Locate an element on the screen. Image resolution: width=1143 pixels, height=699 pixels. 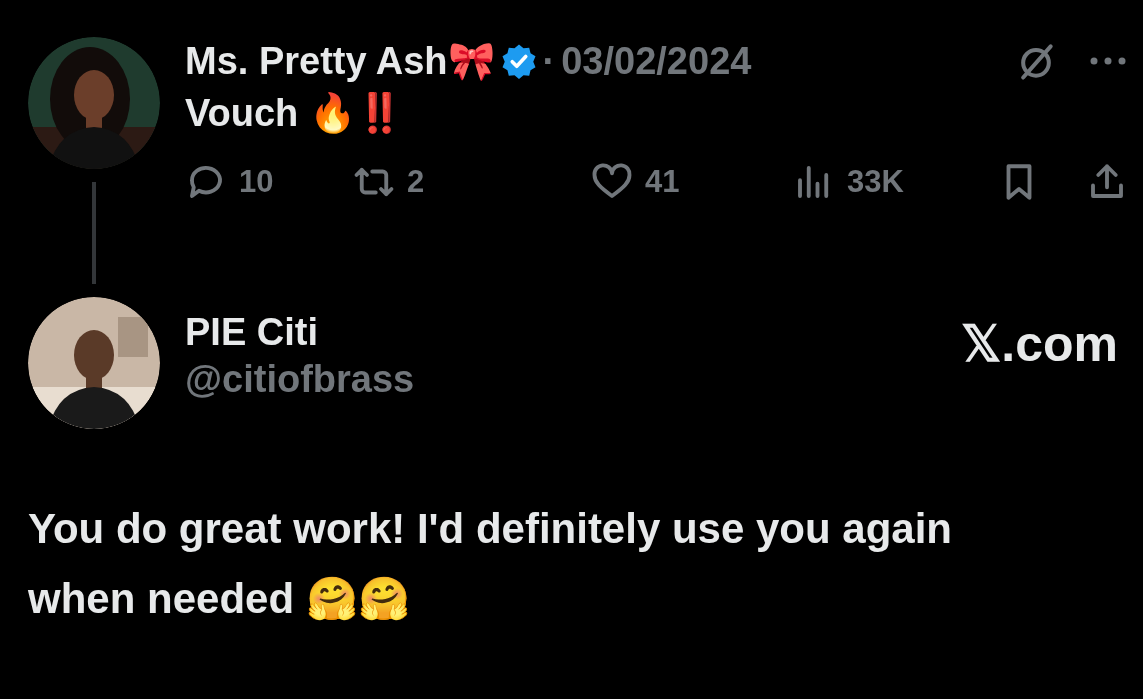
reply-author-name: PIE Citi is located at coordinates (573, 332).